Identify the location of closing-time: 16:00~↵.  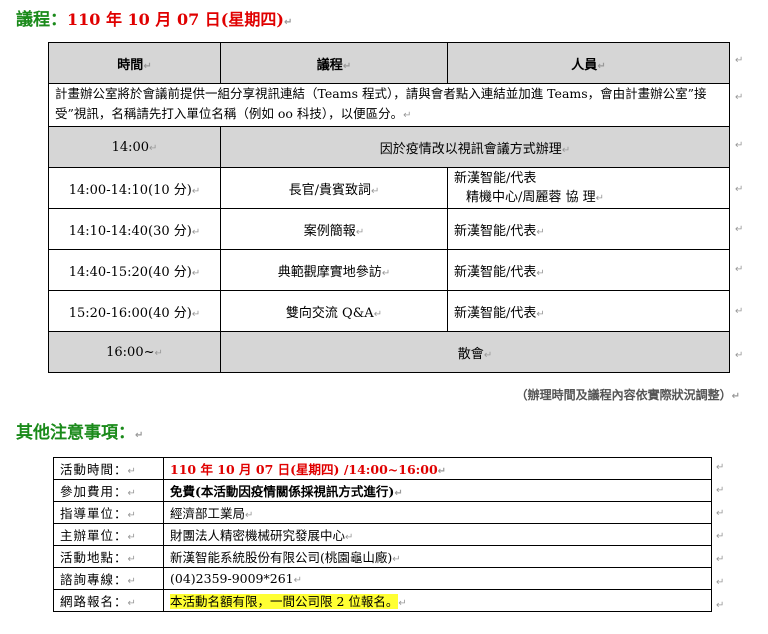
(134, 352).